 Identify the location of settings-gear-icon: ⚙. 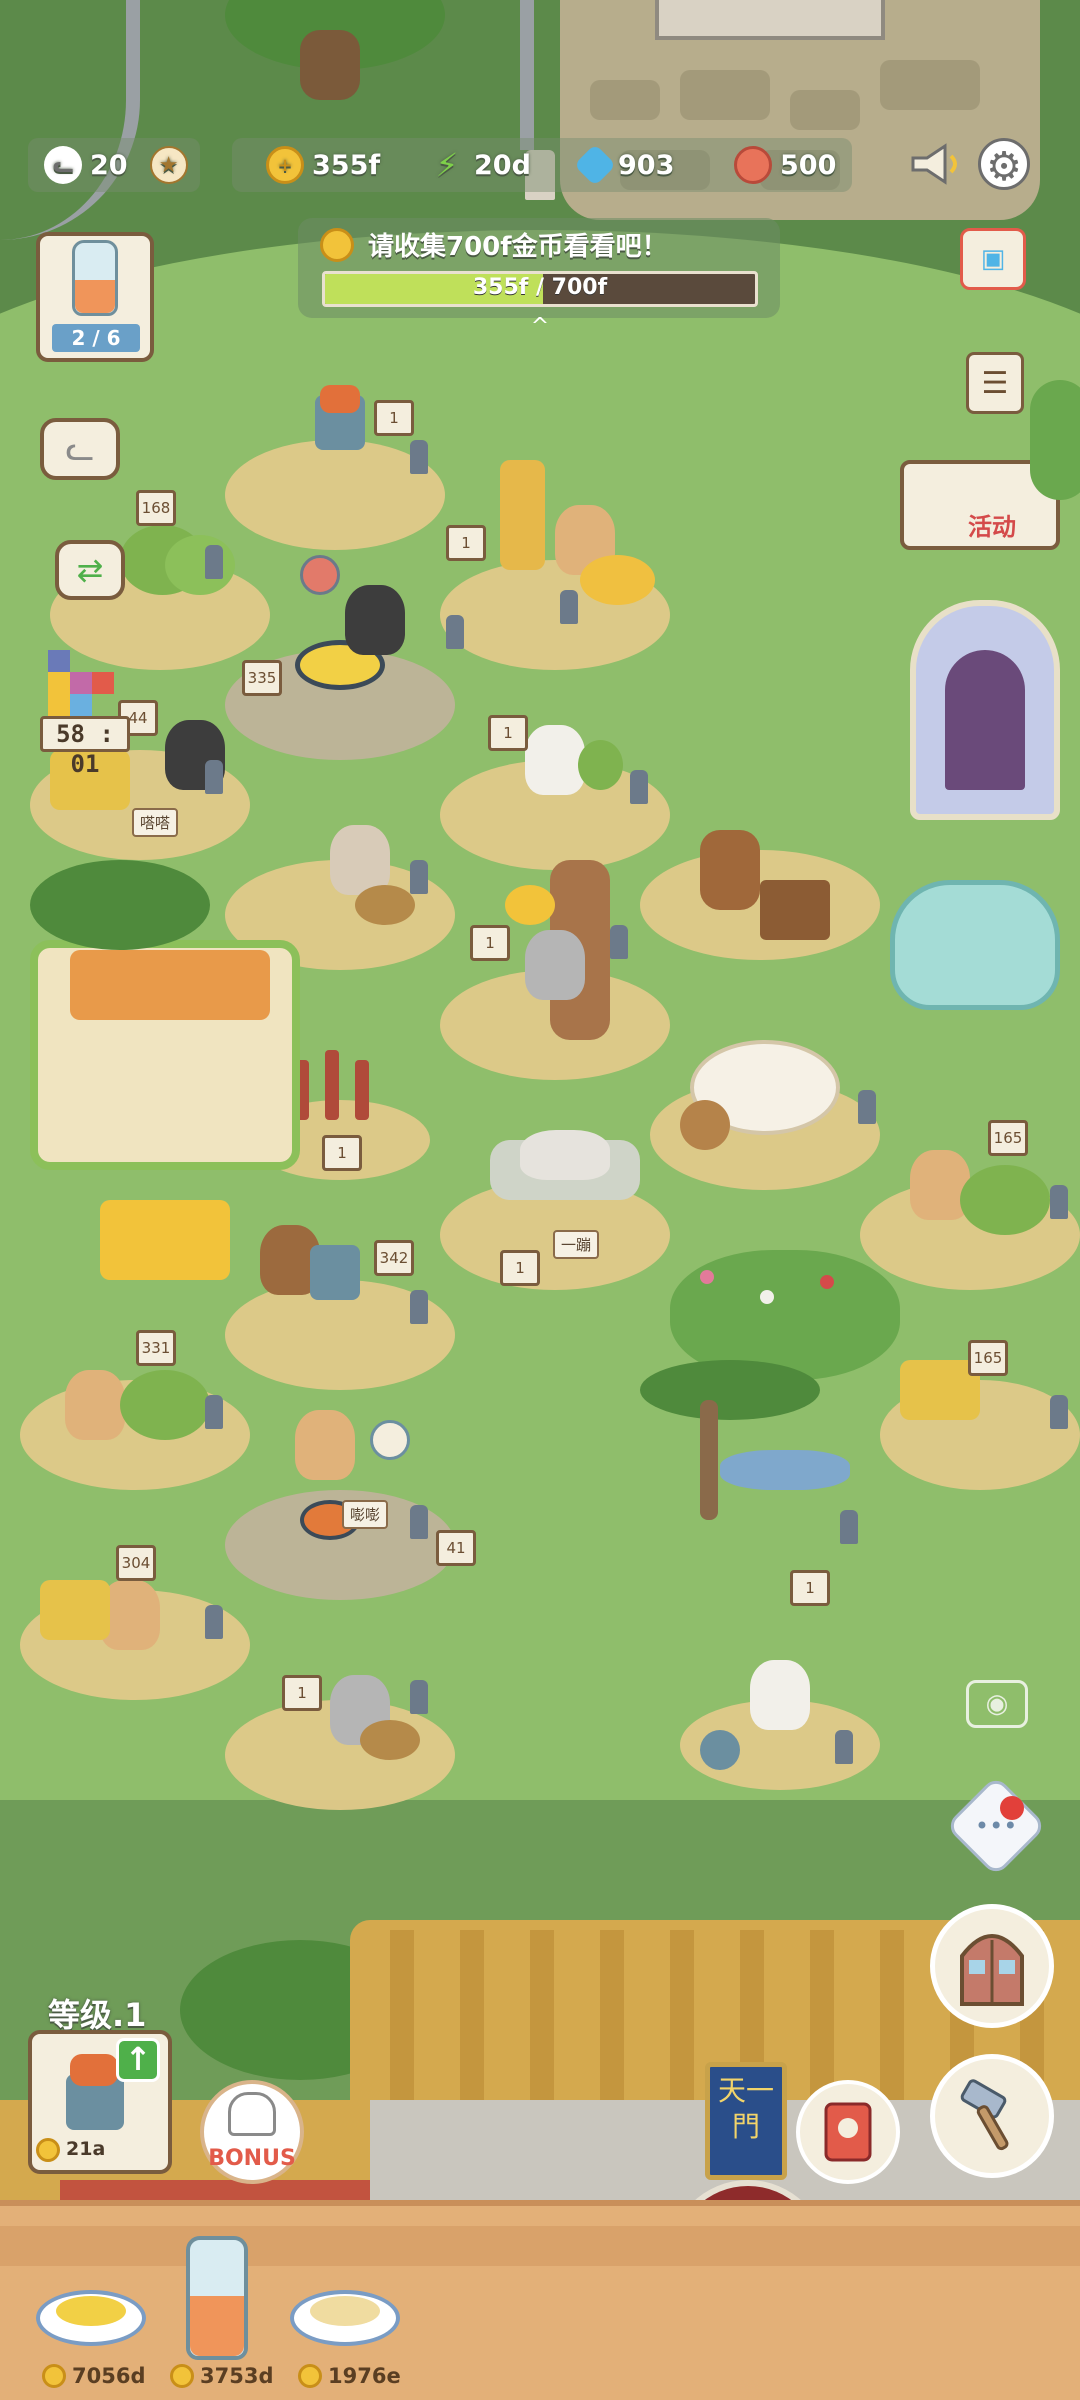
(1004, 164).